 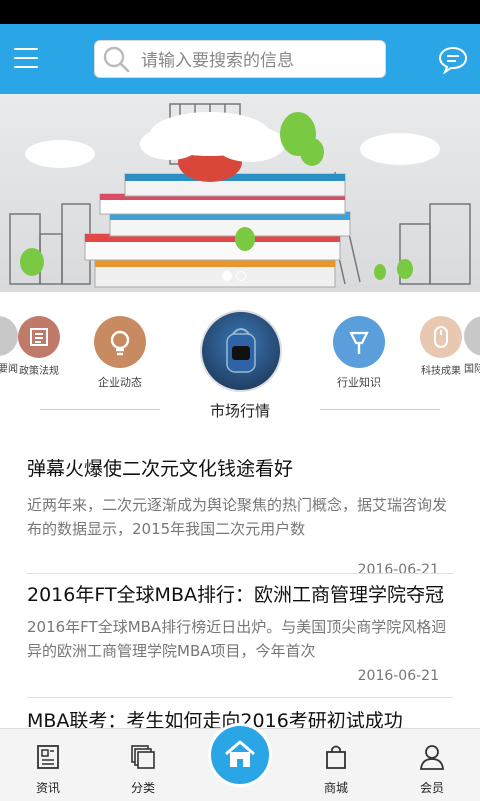 I want to click on home-button, so click(x=240, y=755).